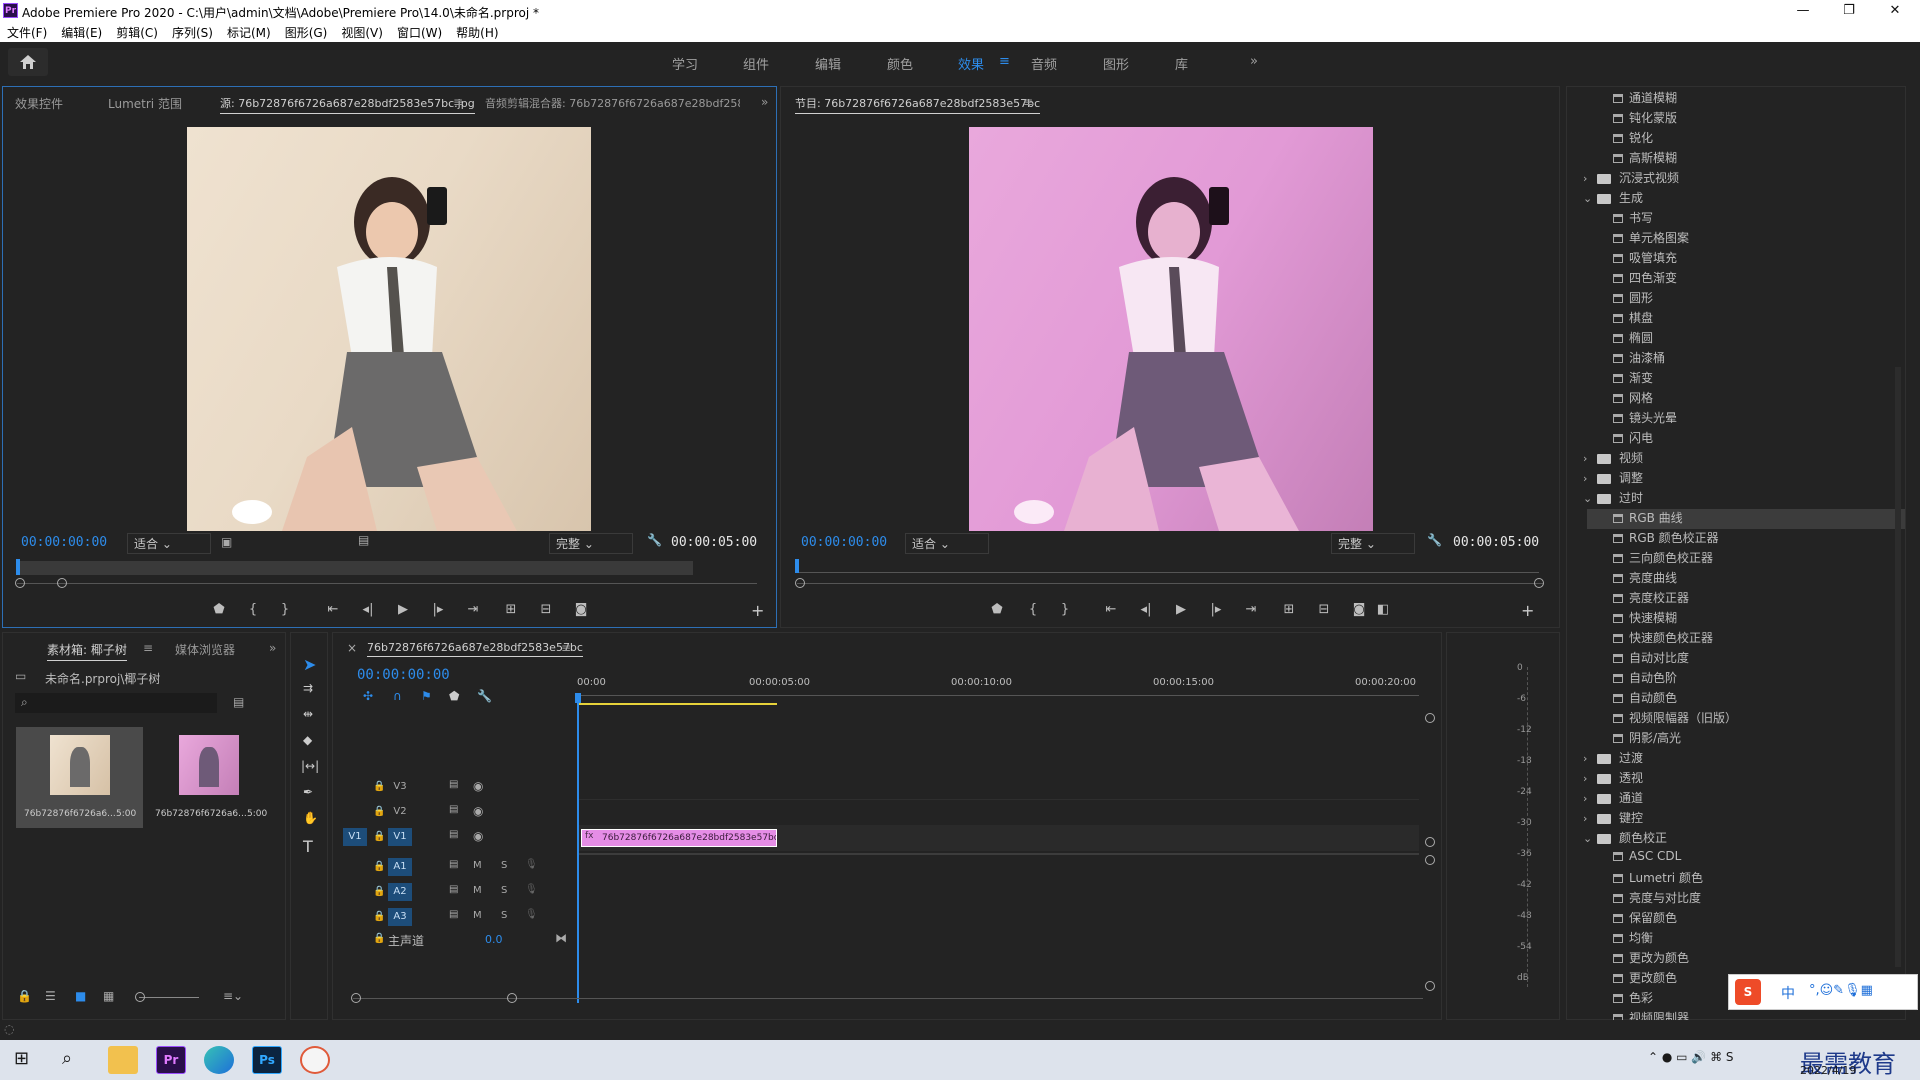 The height and width of the screenshot is (1080, 1920). What do you see at coordinates (900, 63) in the screenshot?
I see `workspace-color: 颜色` at bounding box center [900, 63].